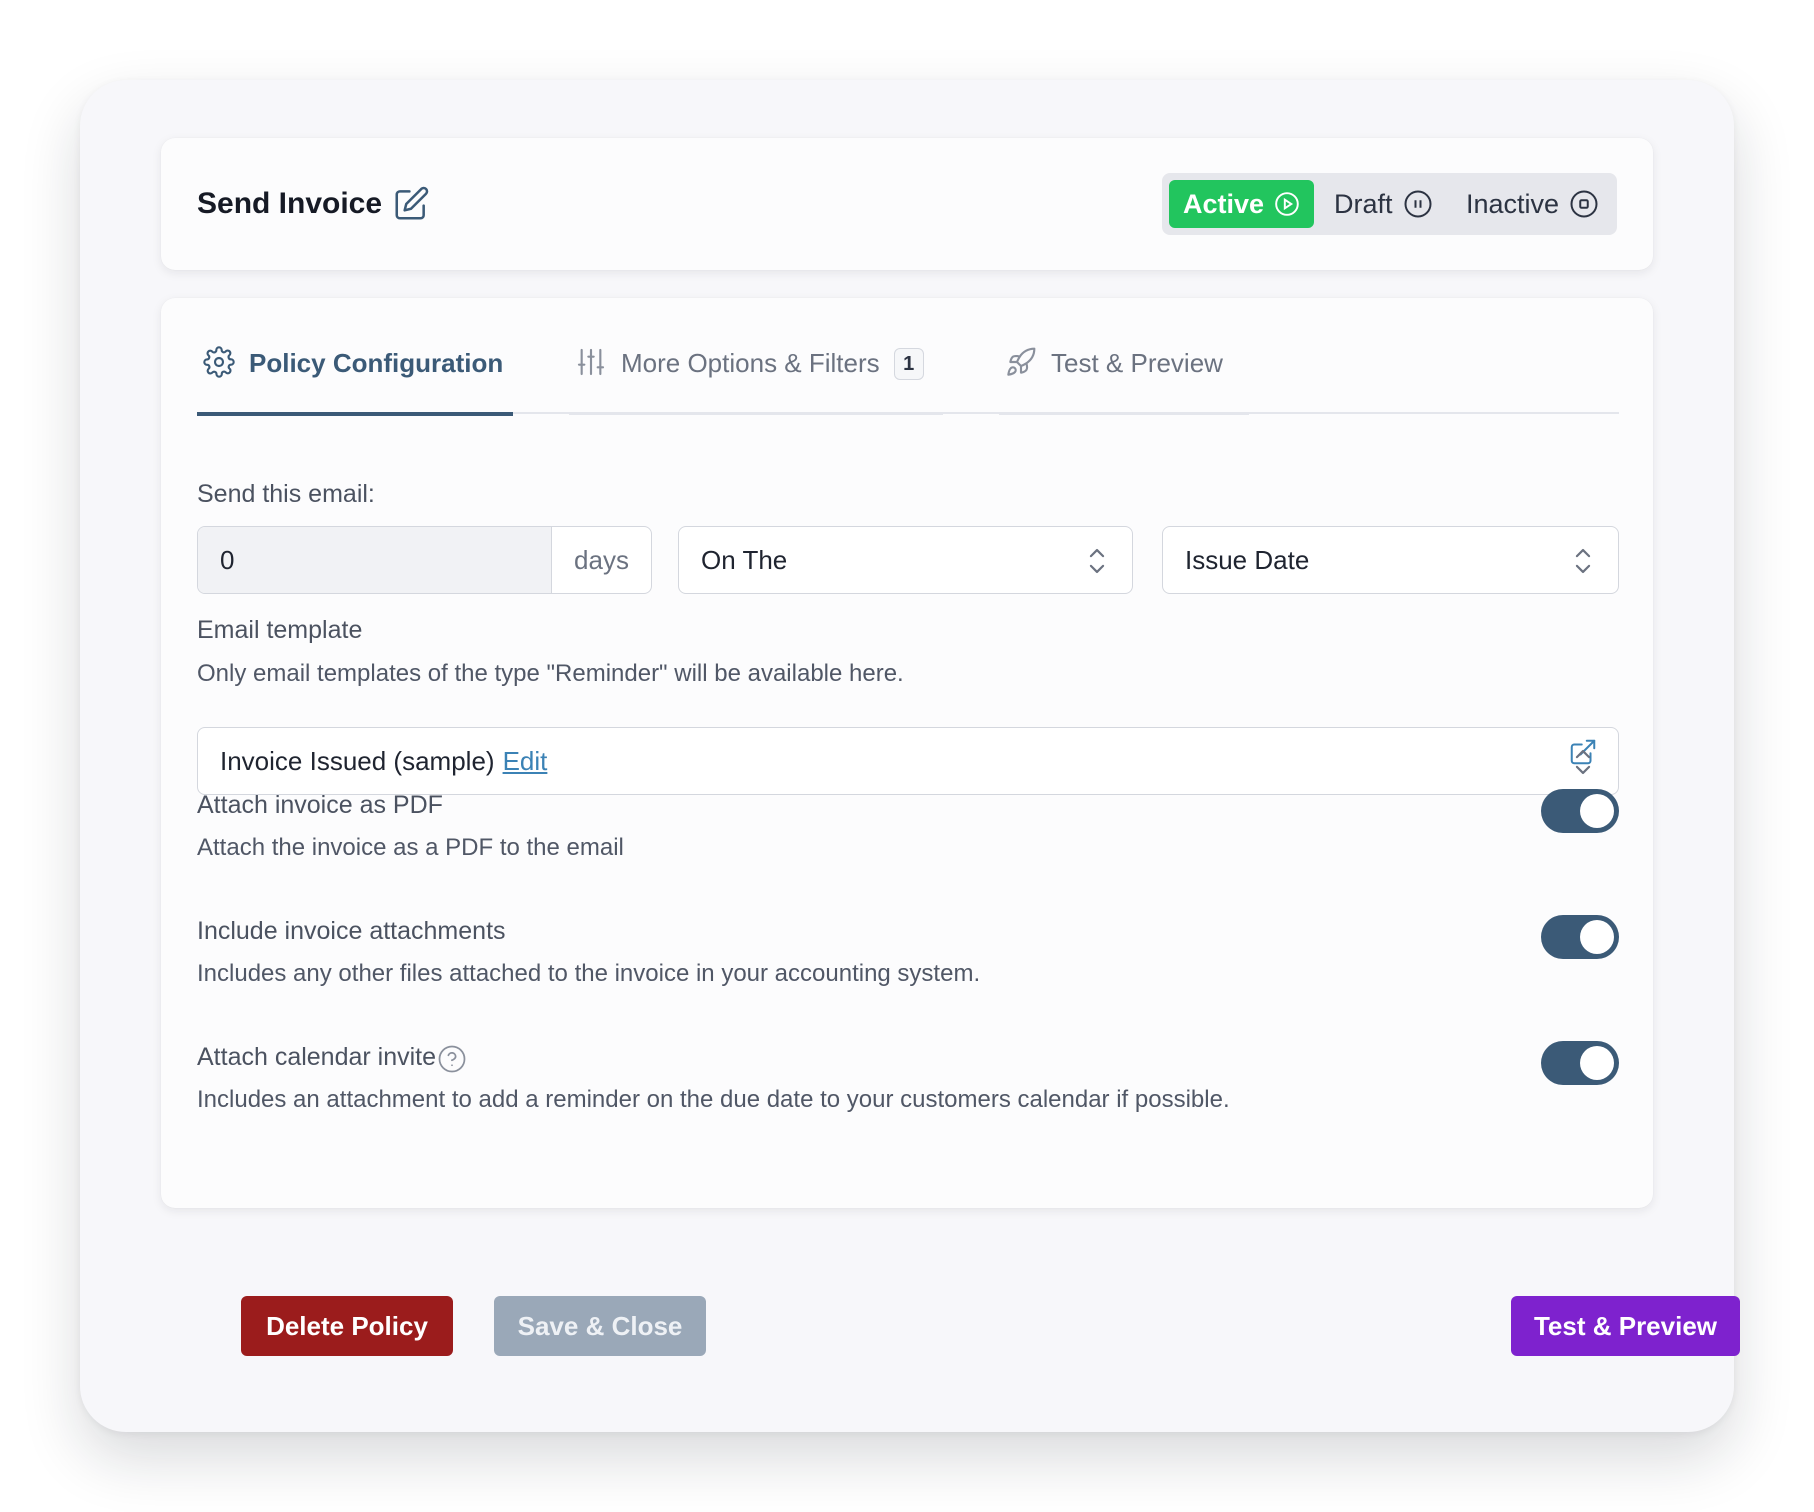 This screenshot has width=1814, height=1512. I want to click on stop-circle-icon, so click(1584, 204).